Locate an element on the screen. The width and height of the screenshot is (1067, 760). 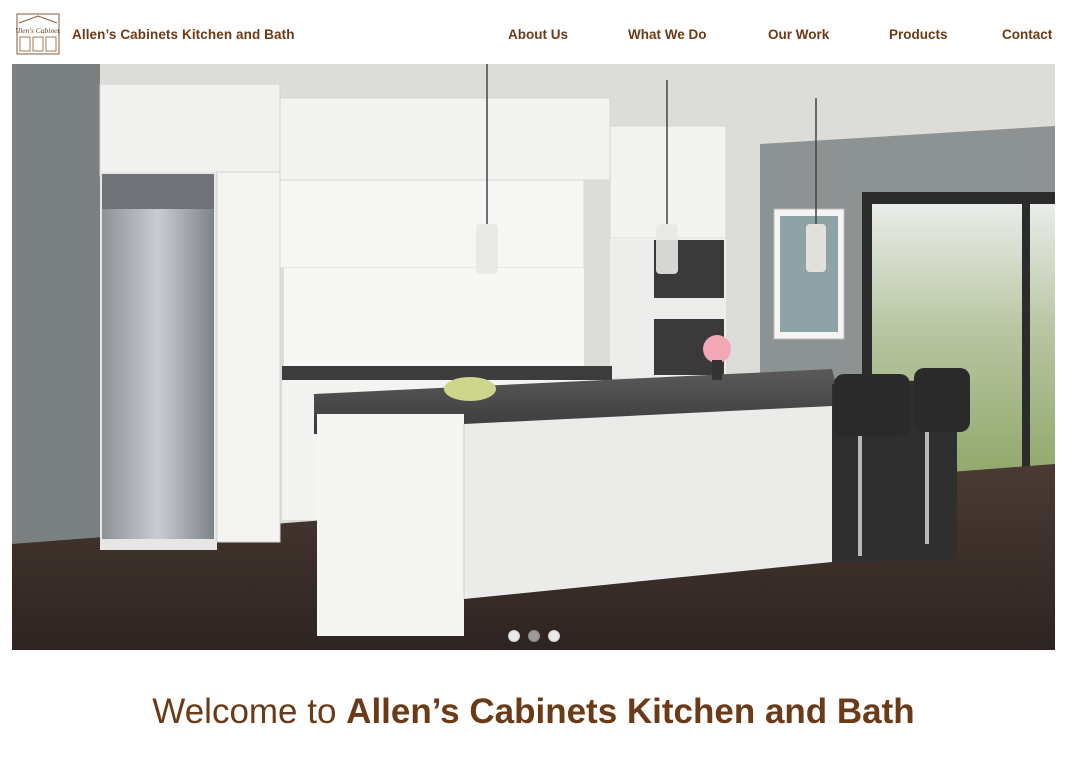
nav-about-us: About Us is located at coordinates (538, 34).